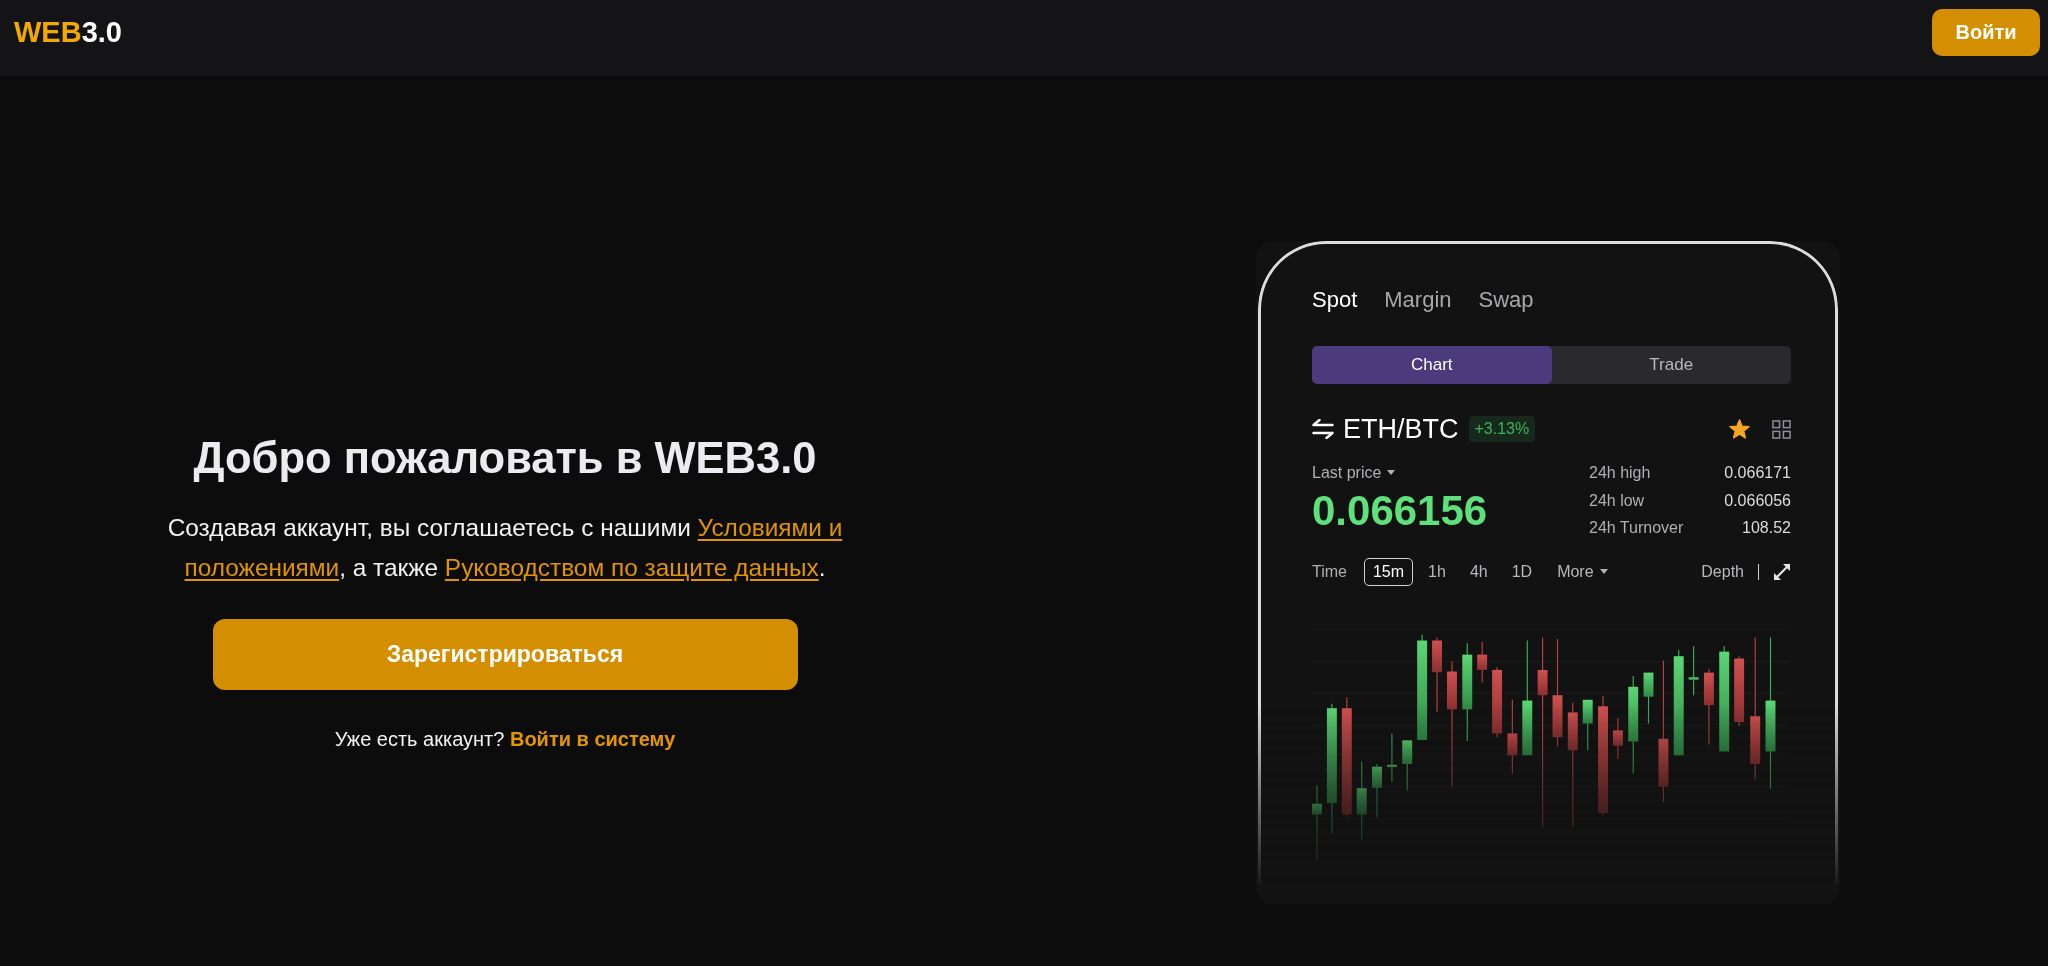 This screenshot has height=966, width=2048. I want to click on stat-label: 24h low, so click(1617, 500).